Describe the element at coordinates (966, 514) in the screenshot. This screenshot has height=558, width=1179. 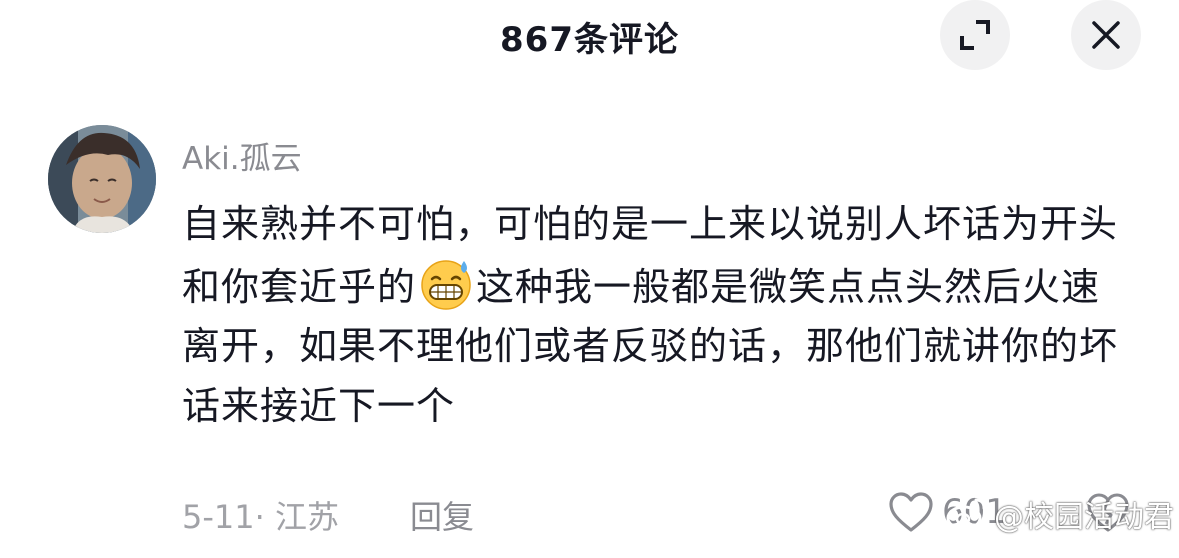
I see `weibo-icon` at that location.